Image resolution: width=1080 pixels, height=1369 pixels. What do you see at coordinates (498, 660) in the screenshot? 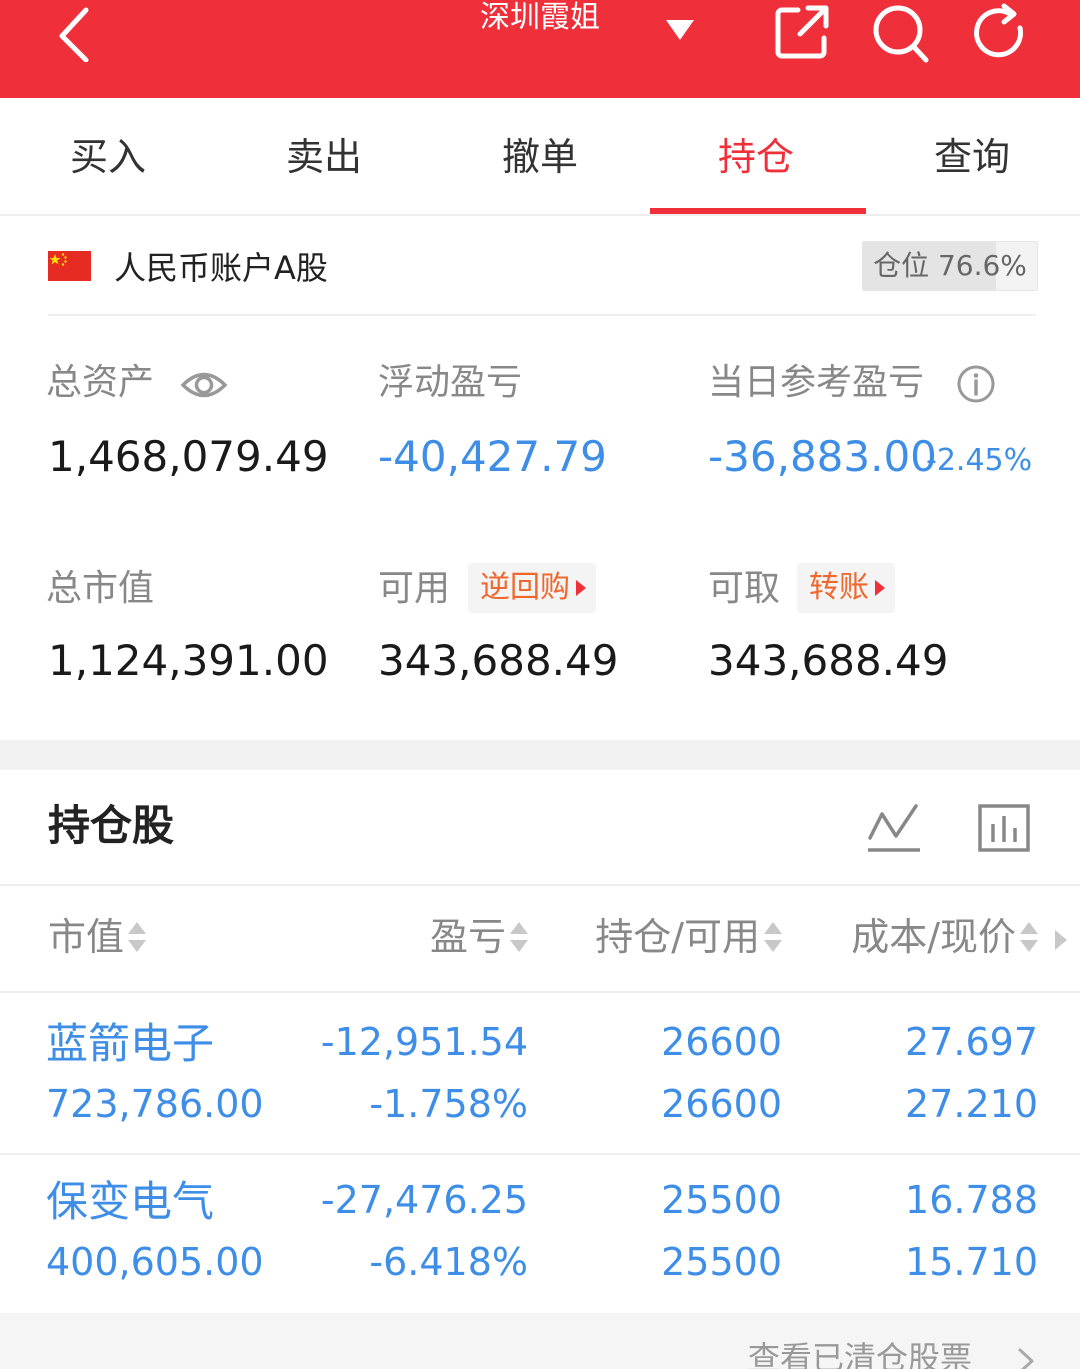
I see `available-value: 343,688.49` at bounding box center [498, 660].